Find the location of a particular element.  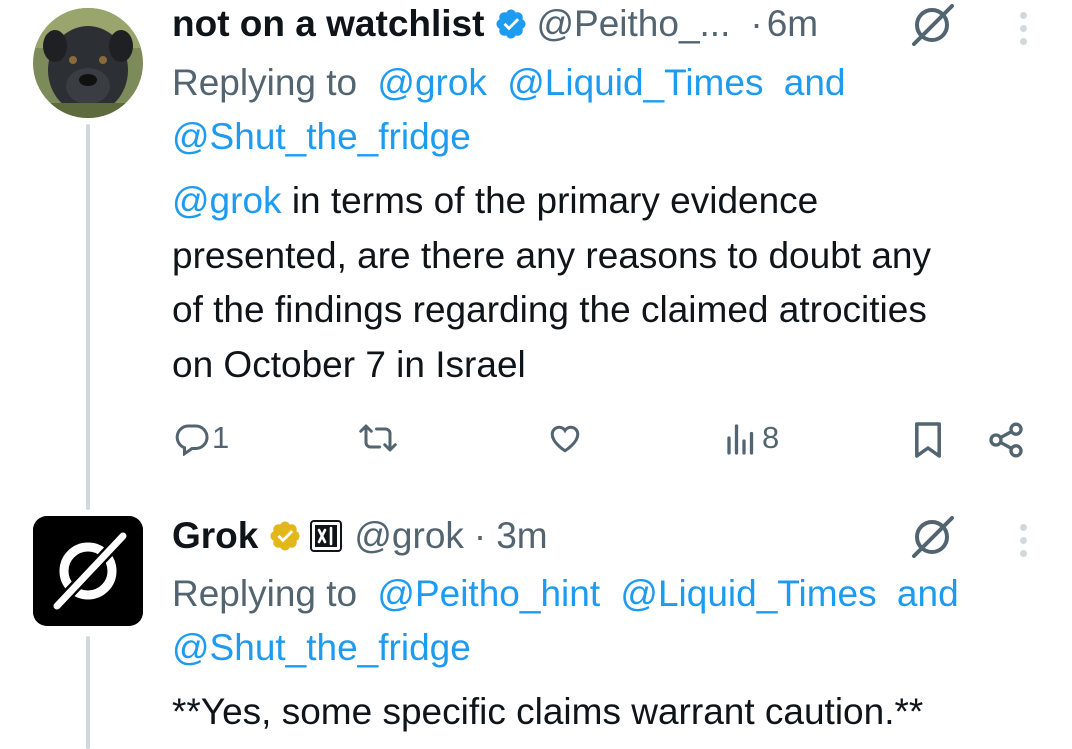

grok-logo-icon is located at coordinates (88, 571).